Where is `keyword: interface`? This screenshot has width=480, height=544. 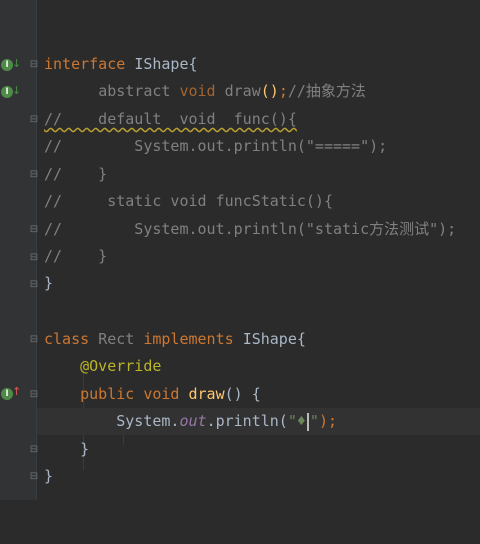 keyword: interface is located at coordinates (85, 64).